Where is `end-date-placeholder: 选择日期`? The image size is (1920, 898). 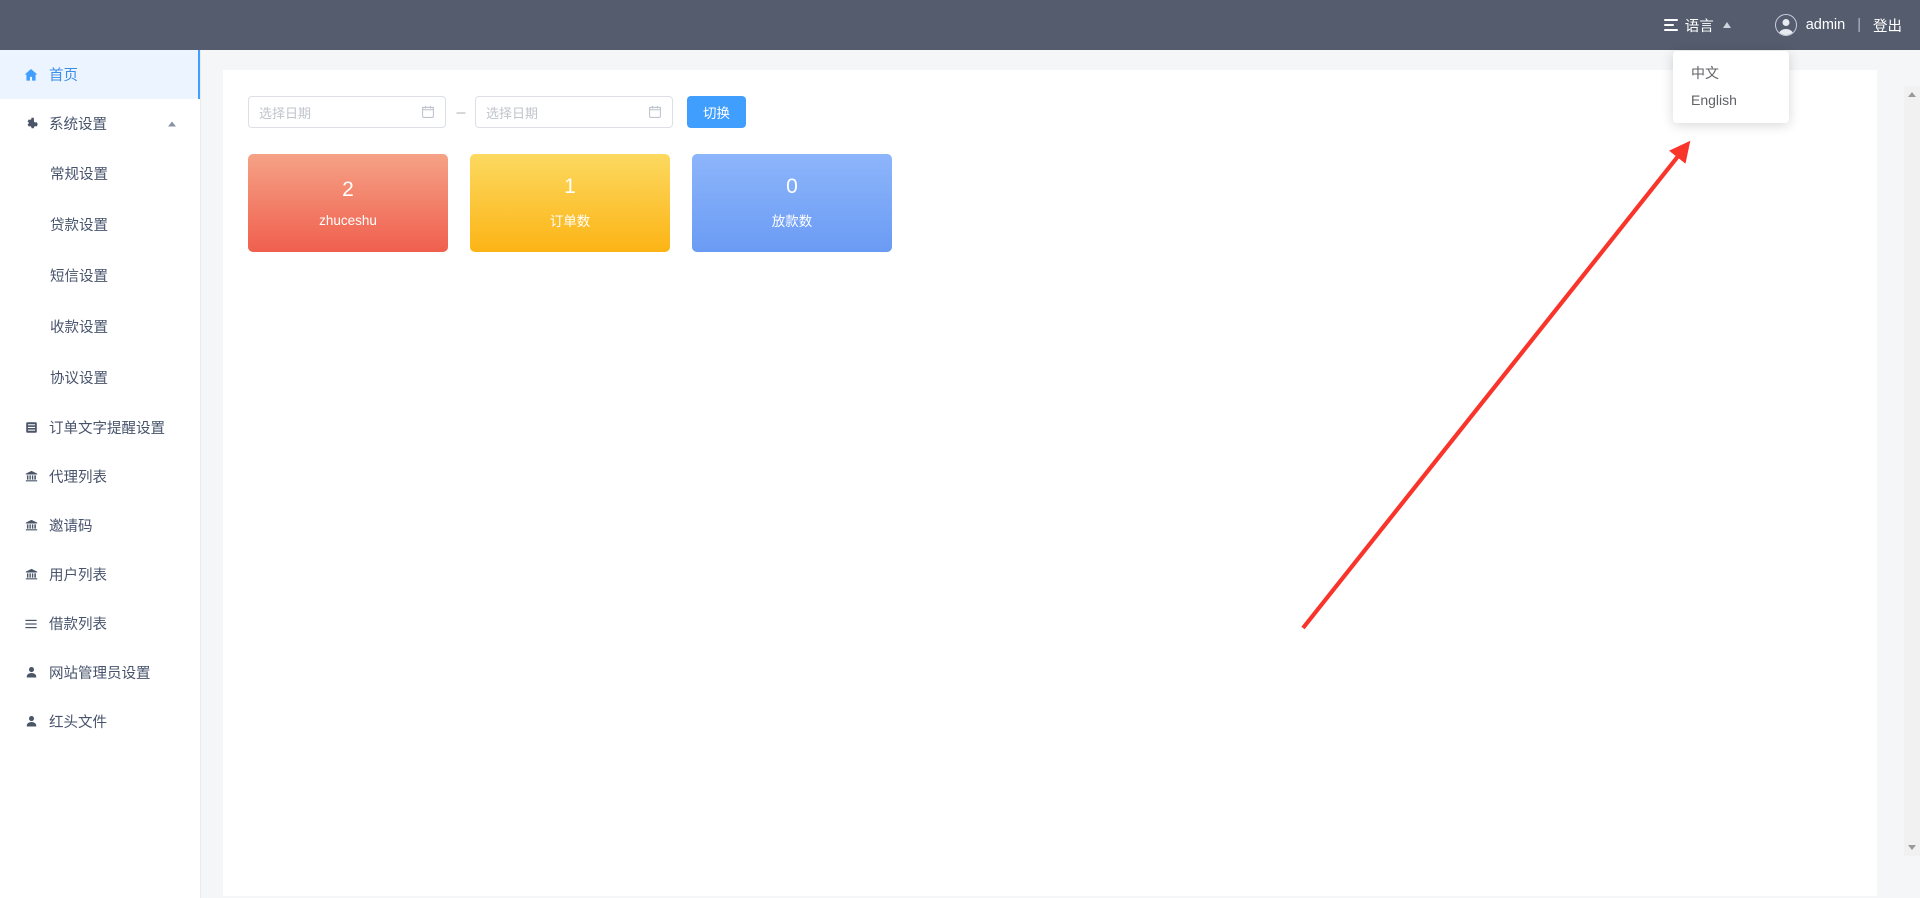
end-date-placeholder: 选择日期 is located at coordinates (512, 113).